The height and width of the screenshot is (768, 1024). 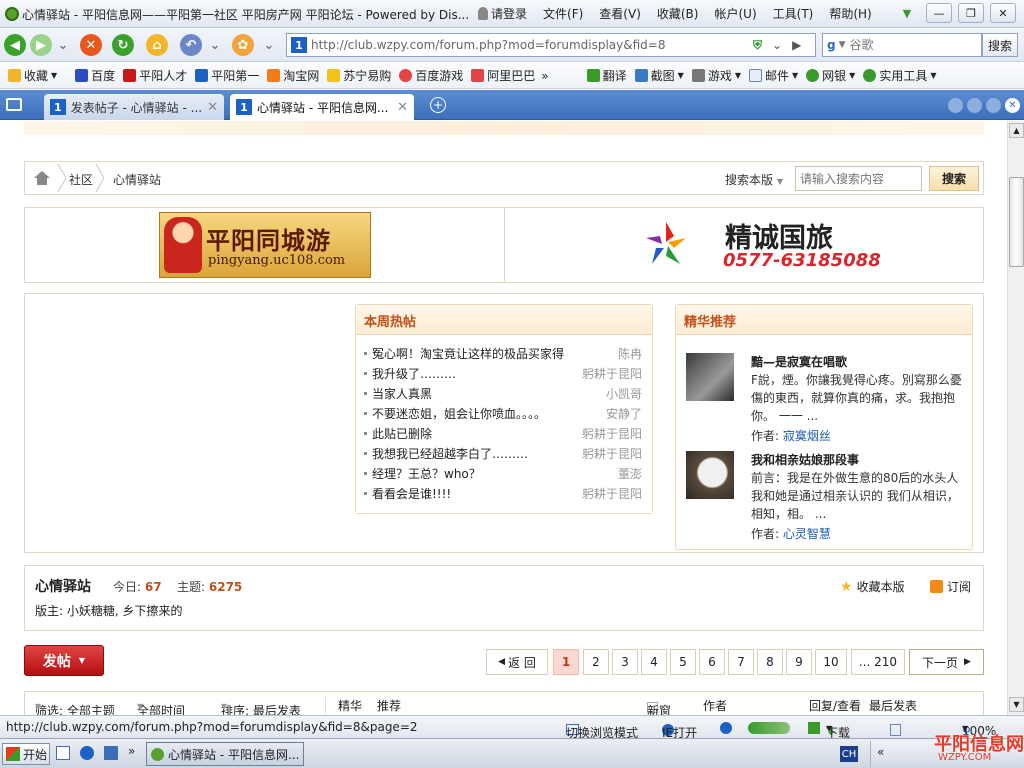 I want to click on menu-file: 文件(F), so click(x=563, y=13).